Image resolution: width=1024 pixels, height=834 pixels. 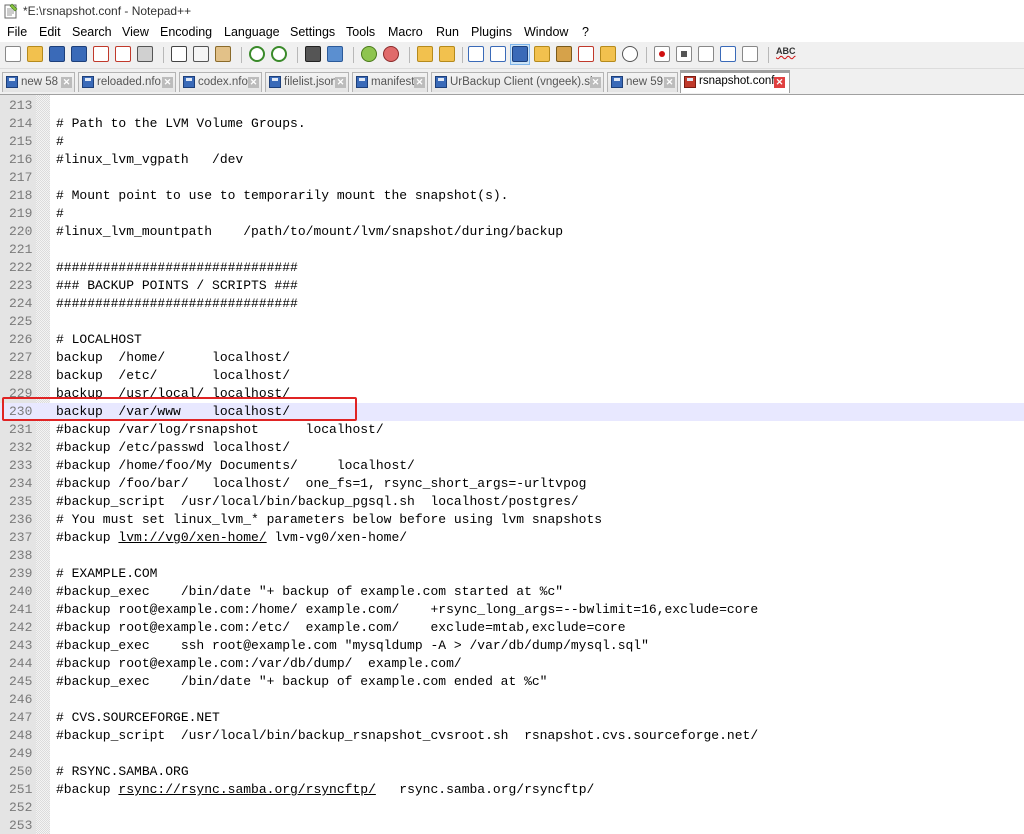 I want to click on cut-icon, so click(x=179, y=54).